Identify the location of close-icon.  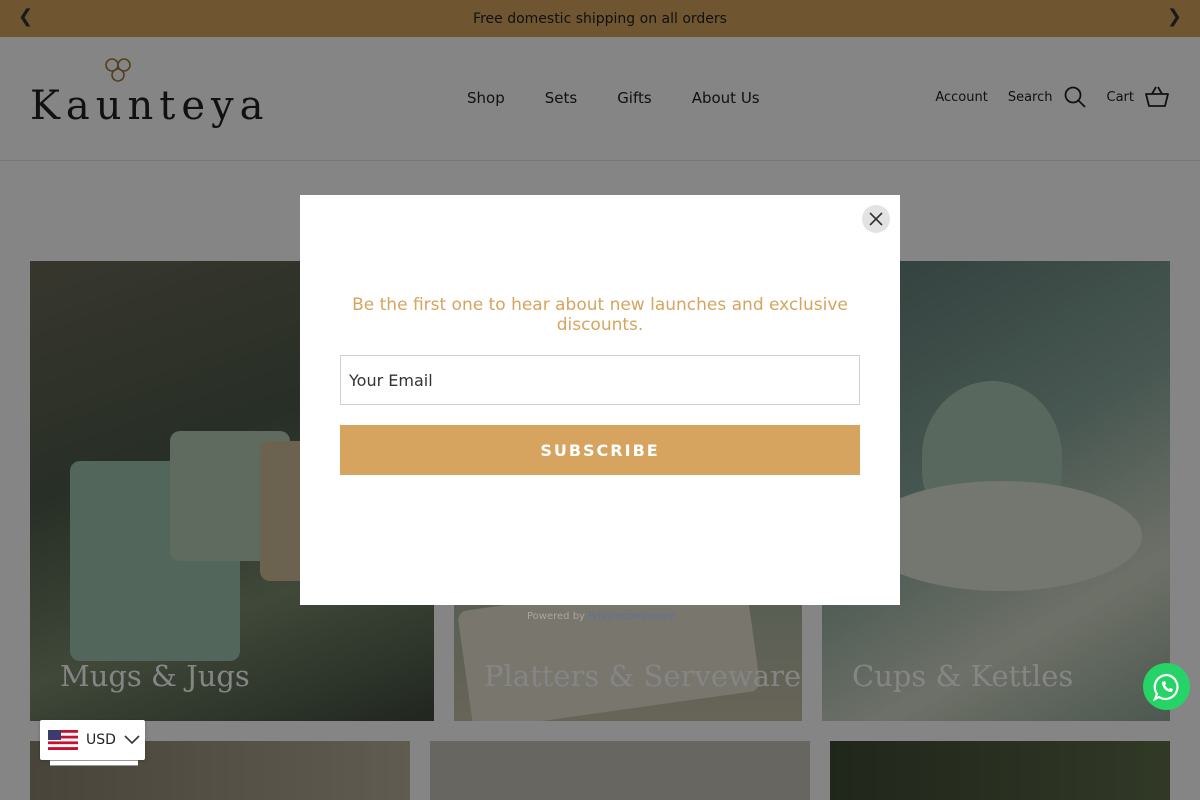
(876, 219).